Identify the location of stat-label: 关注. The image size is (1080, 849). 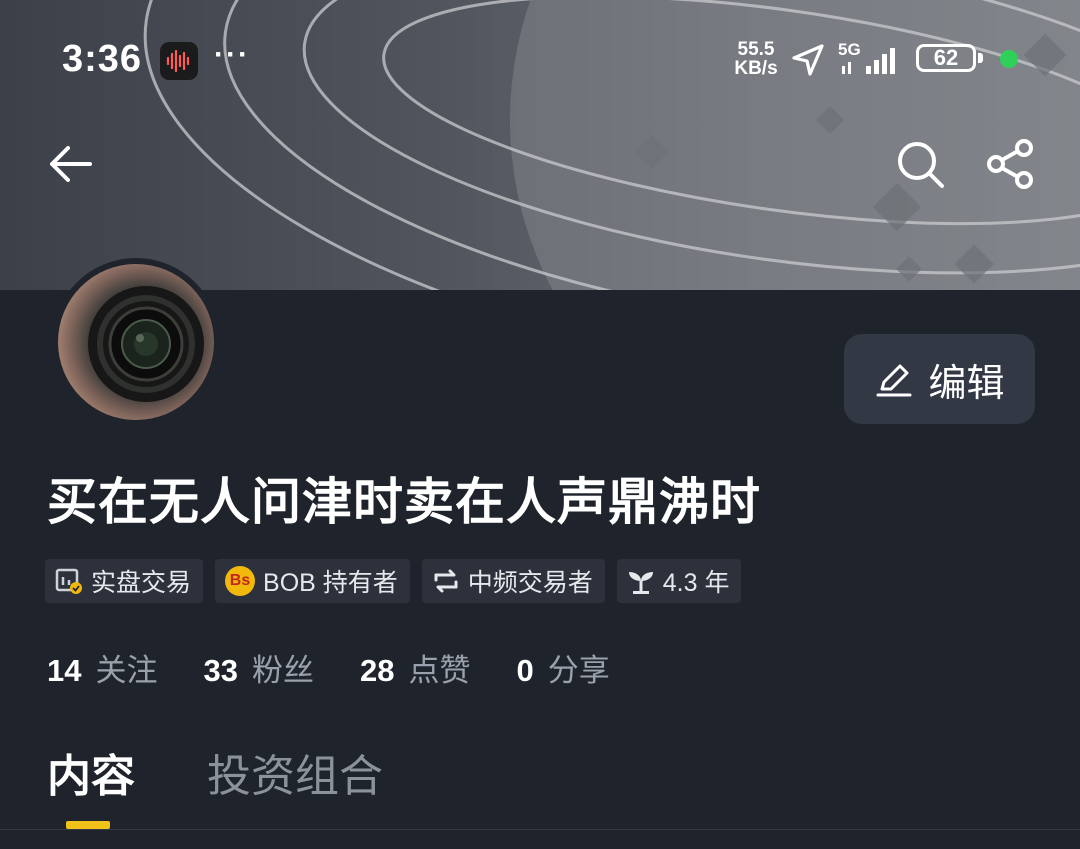
(126, 670).